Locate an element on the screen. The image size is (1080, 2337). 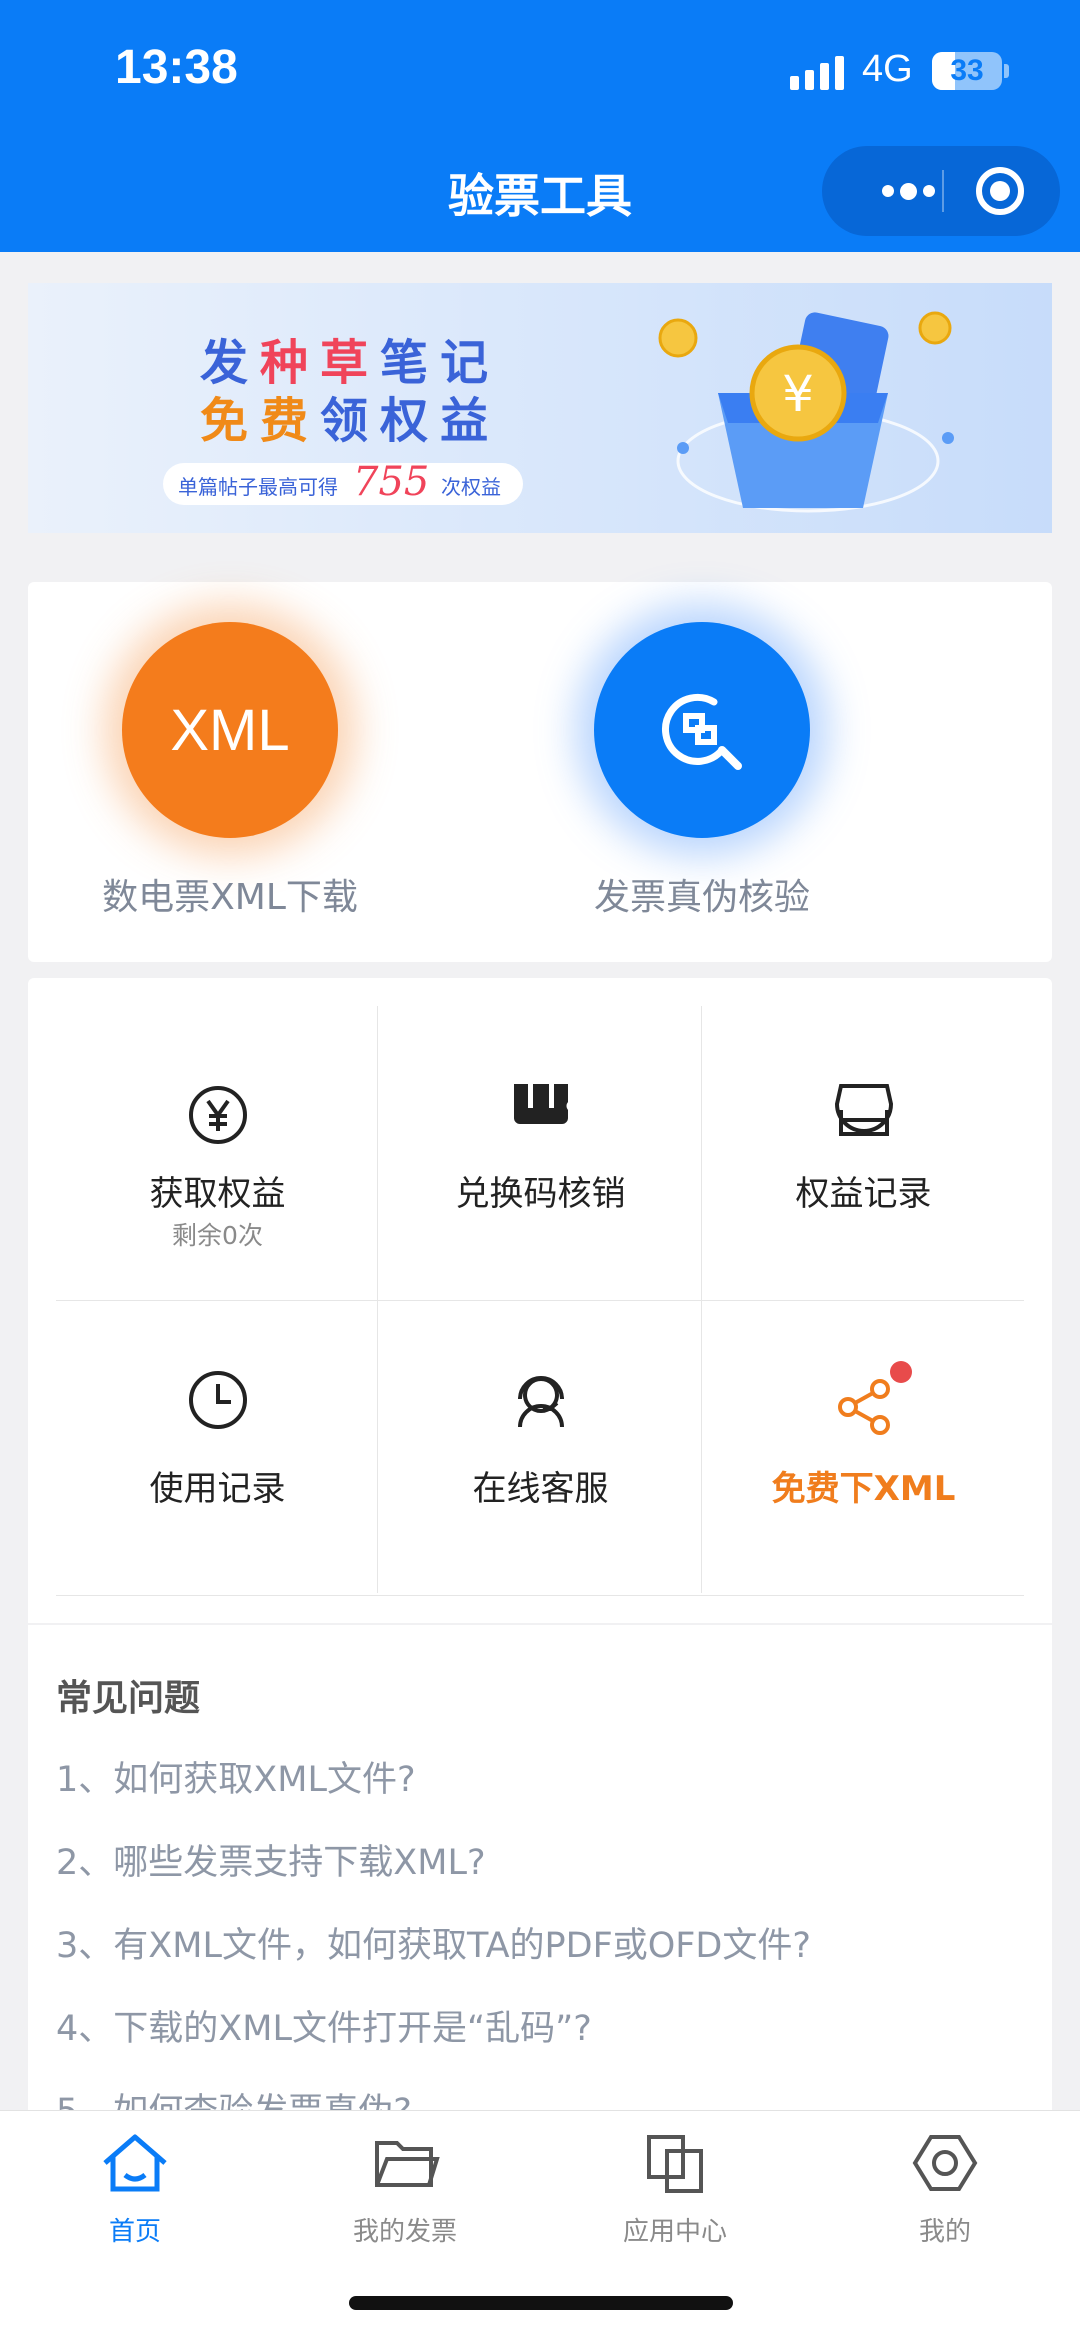
search-doc-icon is located at coordinates (702, 730).